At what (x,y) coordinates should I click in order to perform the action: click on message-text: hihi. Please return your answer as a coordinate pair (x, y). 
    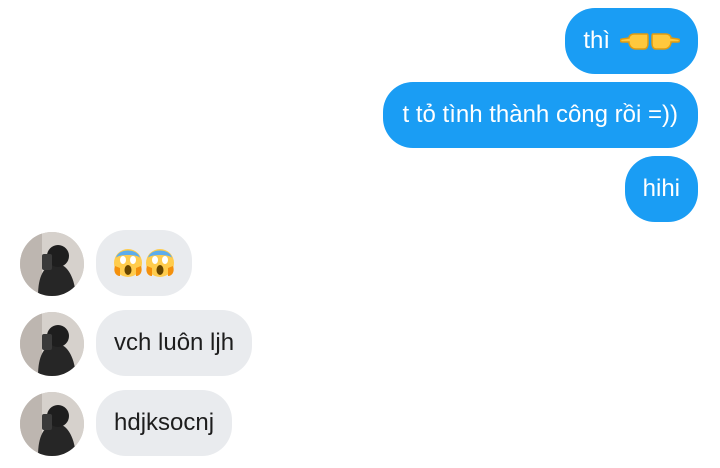
    Looking at the image, I should click on (661, 188).